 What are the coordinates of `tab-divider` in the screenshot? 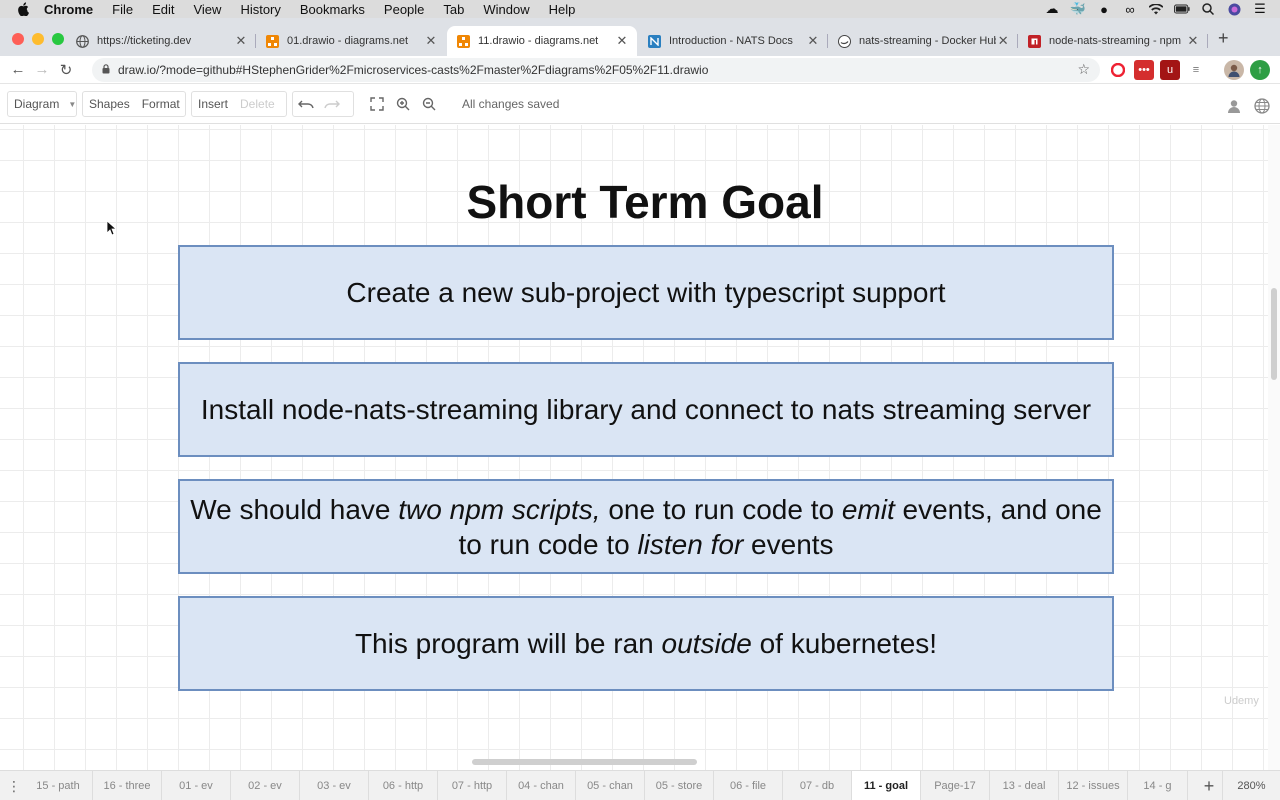 It's located at (1207, 41).